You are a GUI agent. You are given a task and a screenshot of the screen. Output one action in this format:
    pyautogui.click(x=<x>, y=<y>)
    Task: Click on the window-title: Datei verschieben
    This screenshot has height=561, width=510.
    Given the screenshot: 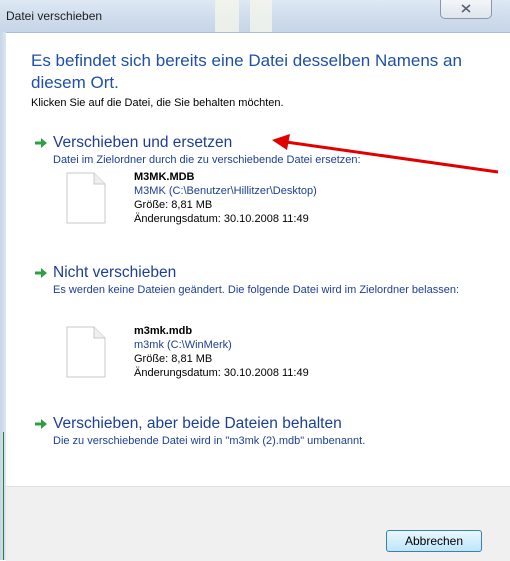 What is the action you would take?
    pyautogui.click(x=54, y=16)
    